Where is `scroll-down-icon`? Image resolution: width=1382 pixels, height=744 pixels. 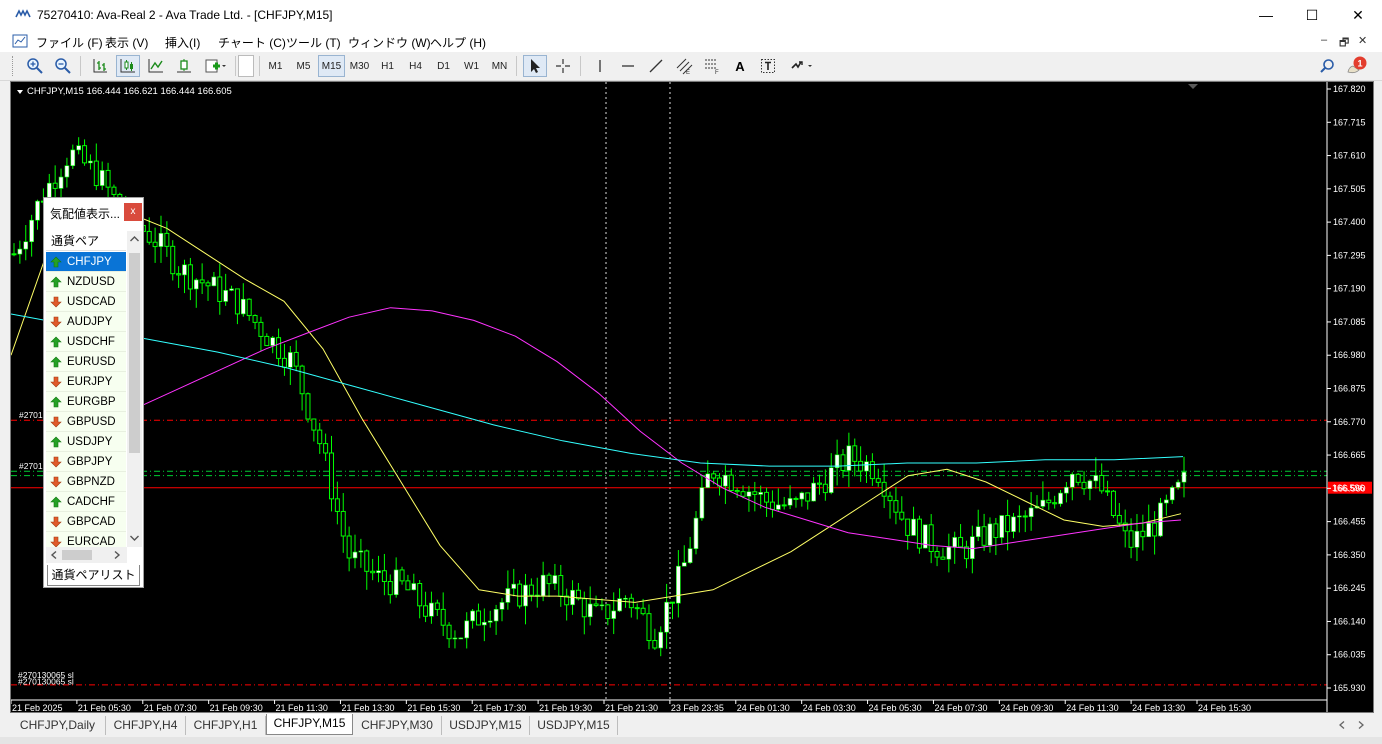
scroll-down-icon is located at coordinates (134, 538).